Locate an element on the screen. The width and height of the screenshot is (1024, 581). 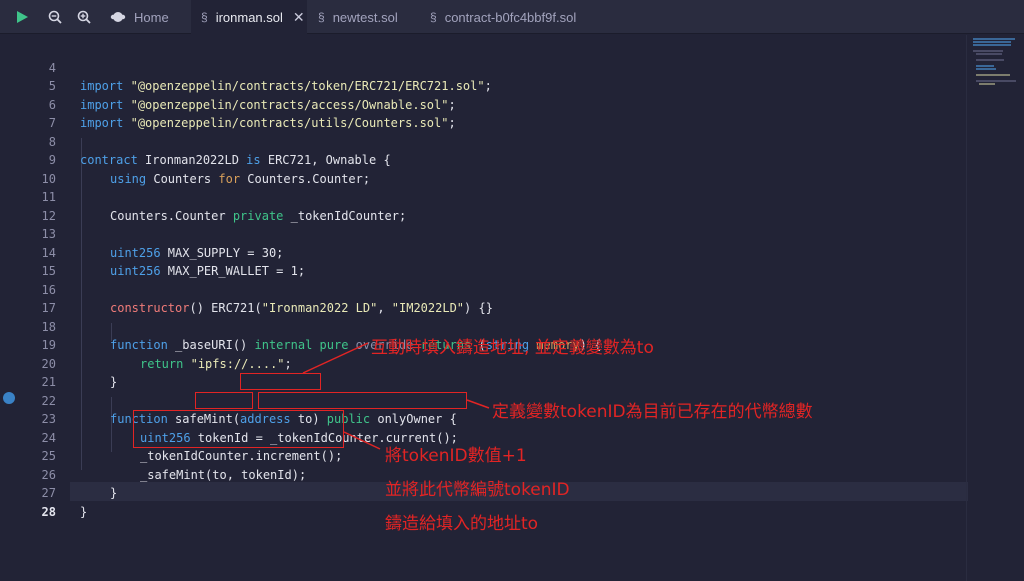
highlight-box-tokenid is located at coordinates (224, 400).